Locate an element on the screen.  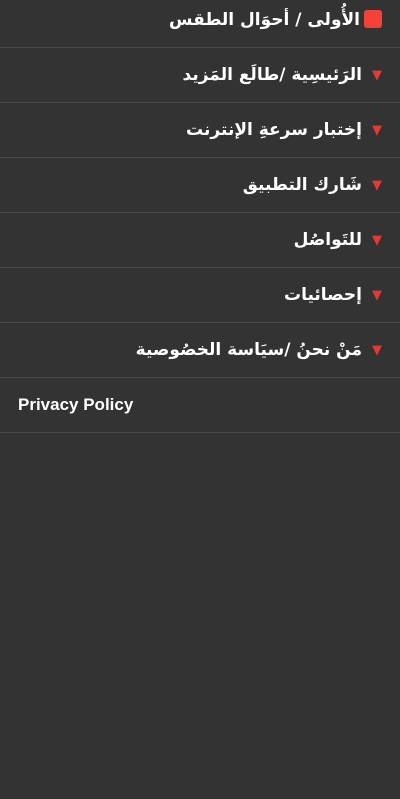
menu-item-weather: الأُولى / أحوَال الطقس is located at coordinates (200, 24).